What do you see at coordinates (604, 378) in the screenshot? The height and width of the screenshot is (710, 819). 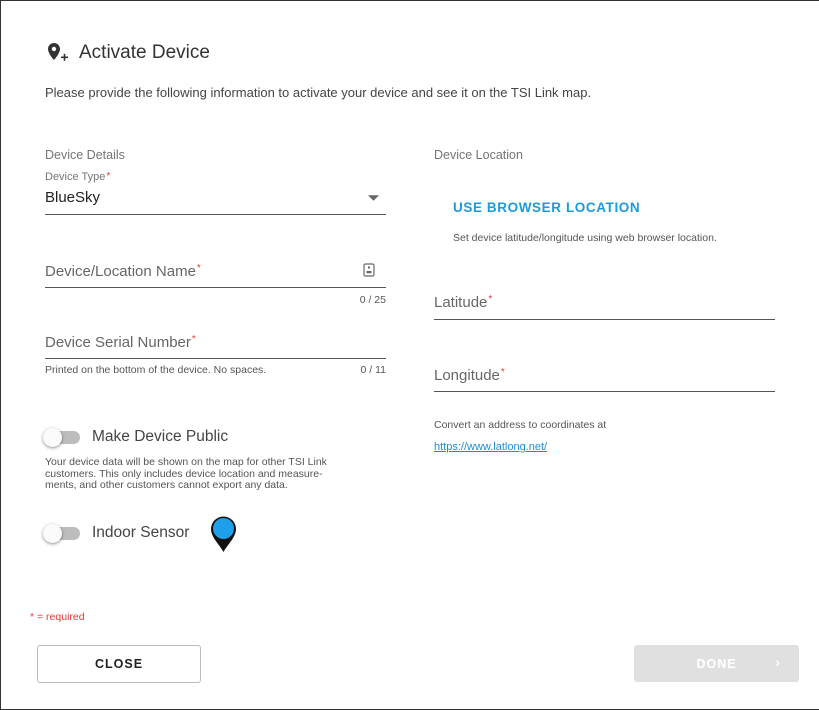 I see `longitude-input: Longitude*` at bounding box center [604, 378].